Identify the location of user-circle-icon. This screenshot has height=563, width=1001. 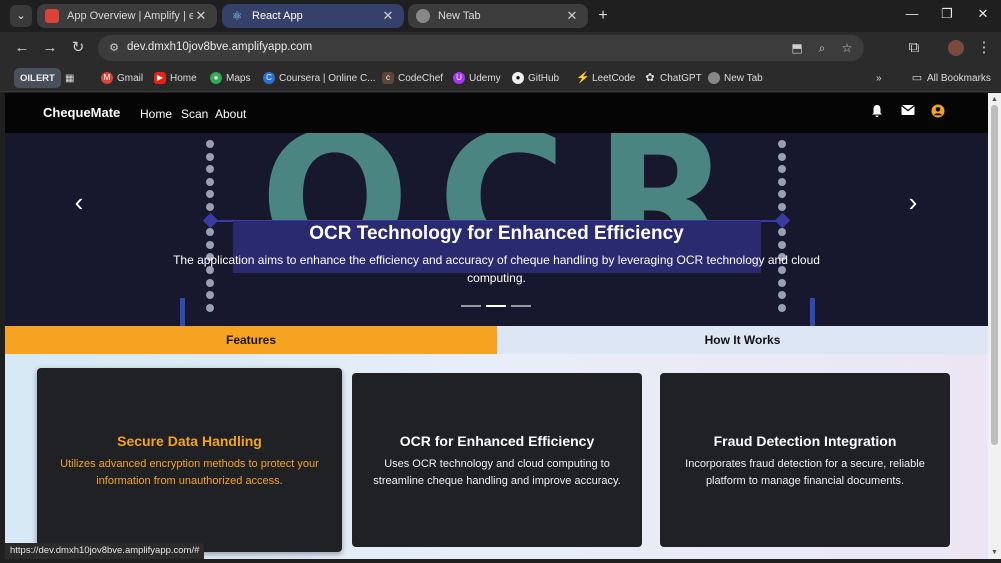
(938, 112).